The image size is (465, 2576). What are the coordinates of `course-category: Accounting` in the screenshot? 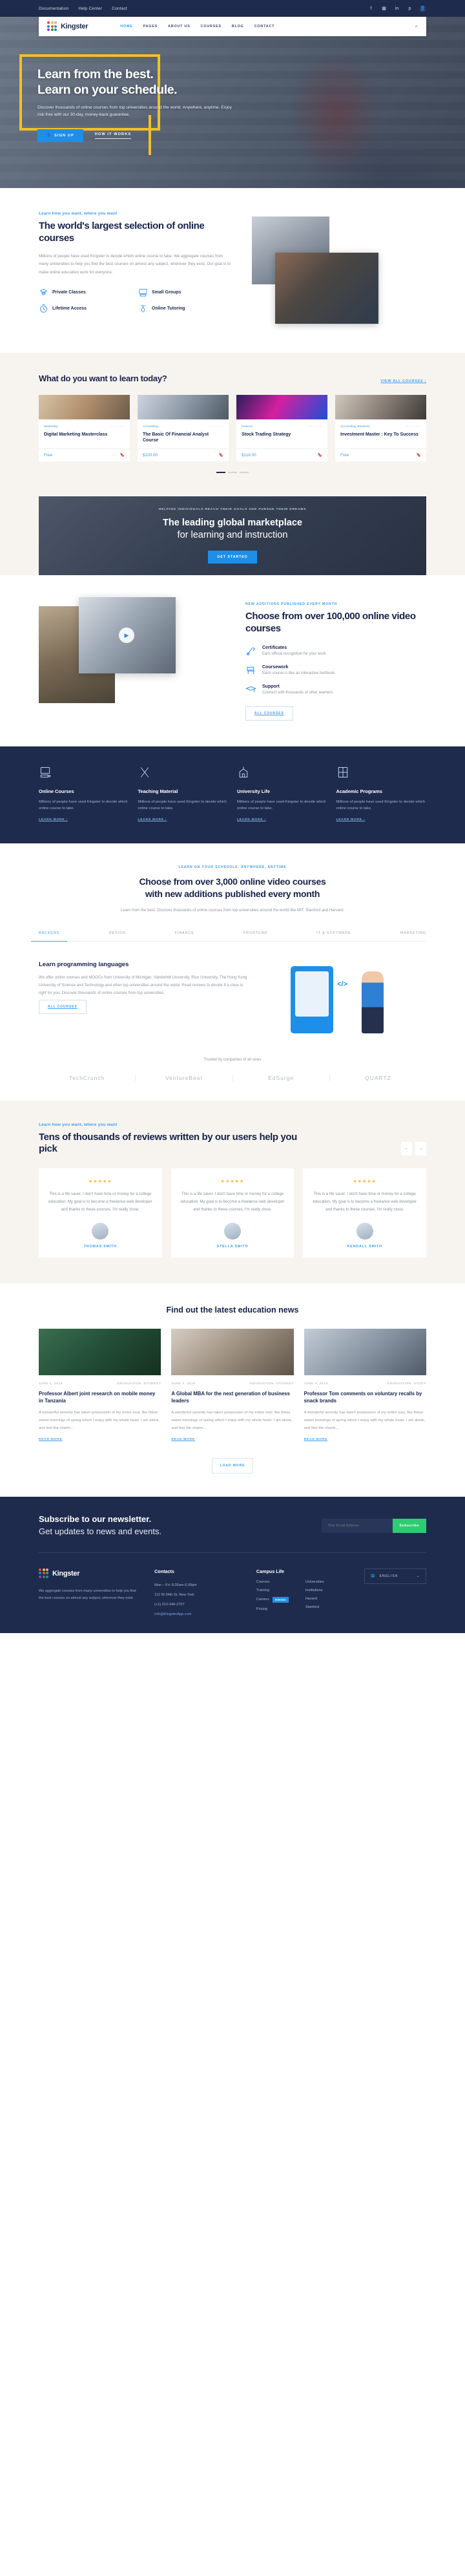 It's located at (150, 426).